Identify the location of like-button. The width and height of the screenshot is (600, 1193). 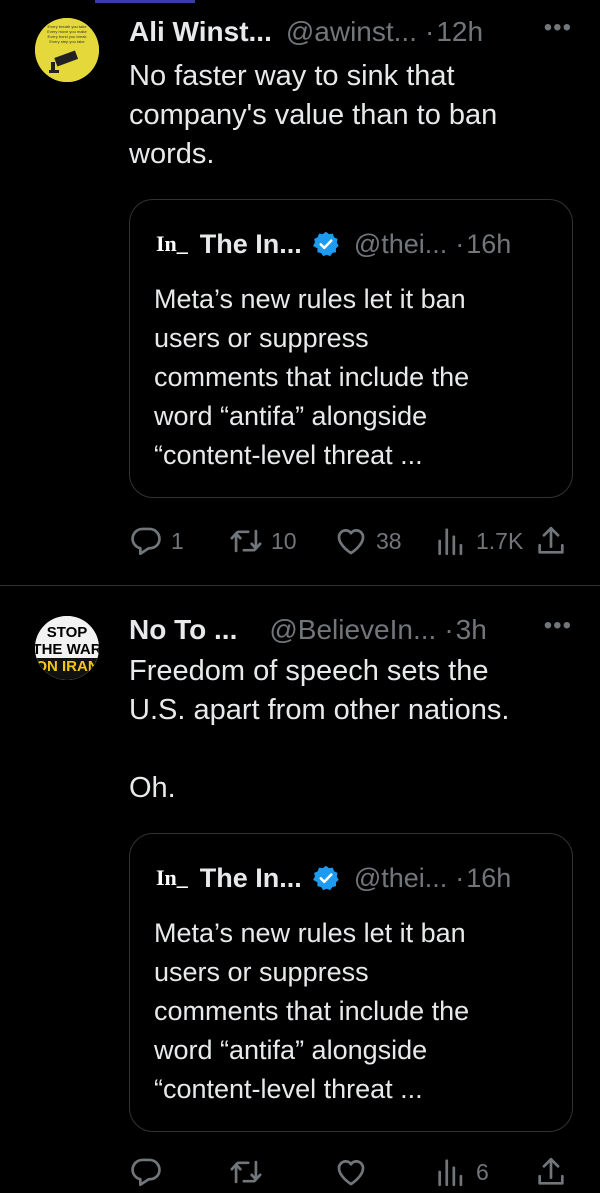
(355, 1172).